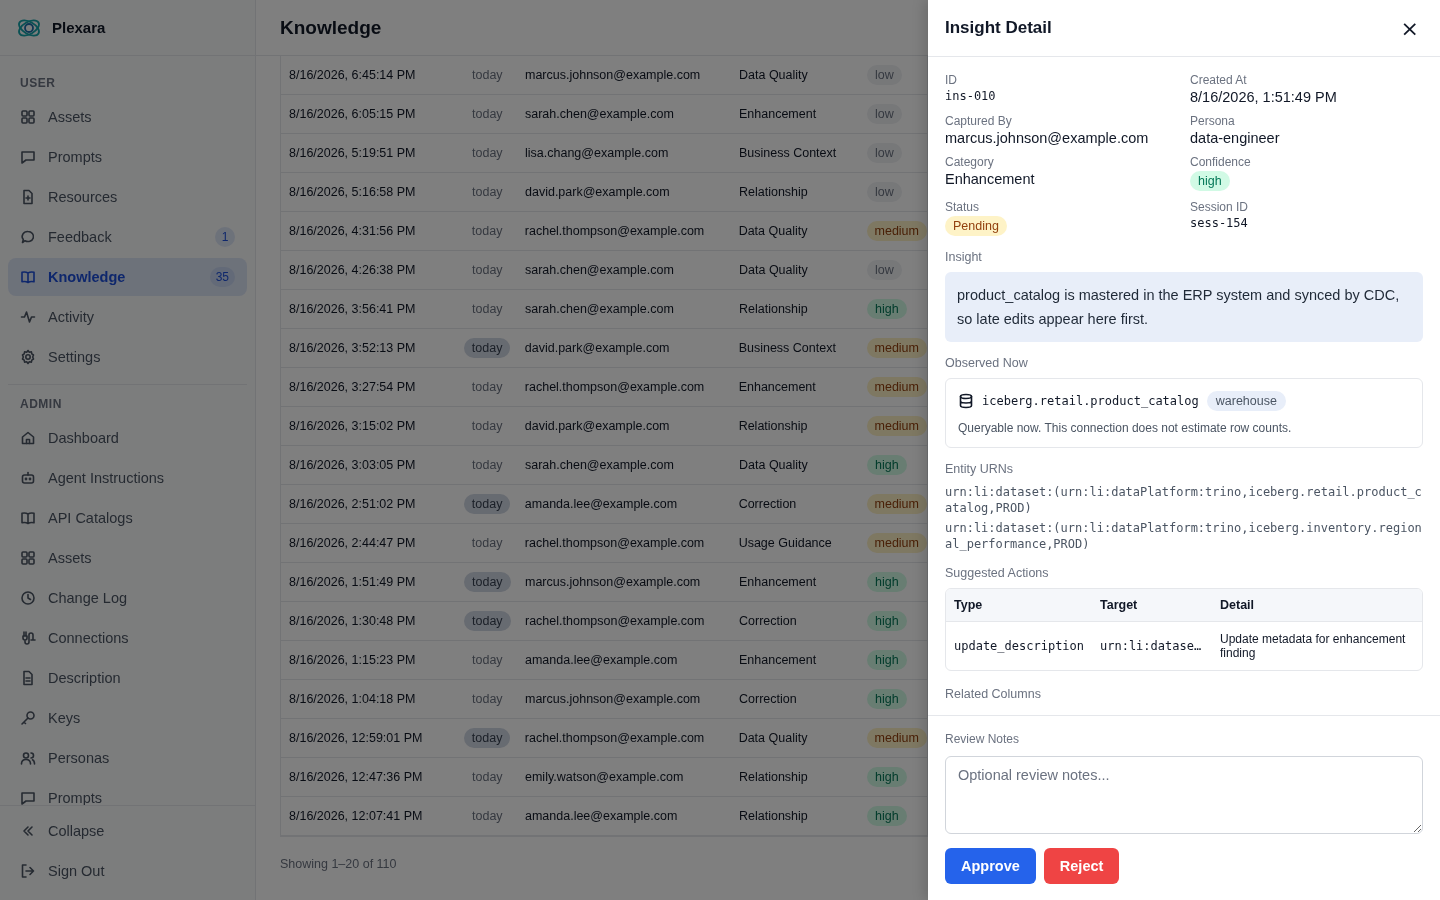  What do you see at coordinates (1090, 401) in the screenshot?
I see `table-name: iceberg.retail.product_catalog` at bounding box center [1090, 401].